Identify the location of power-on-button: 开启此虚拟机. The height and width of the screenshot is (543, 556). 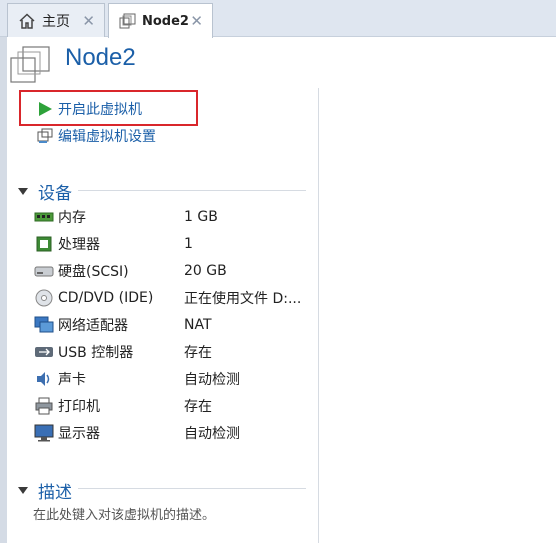
(89, 109).